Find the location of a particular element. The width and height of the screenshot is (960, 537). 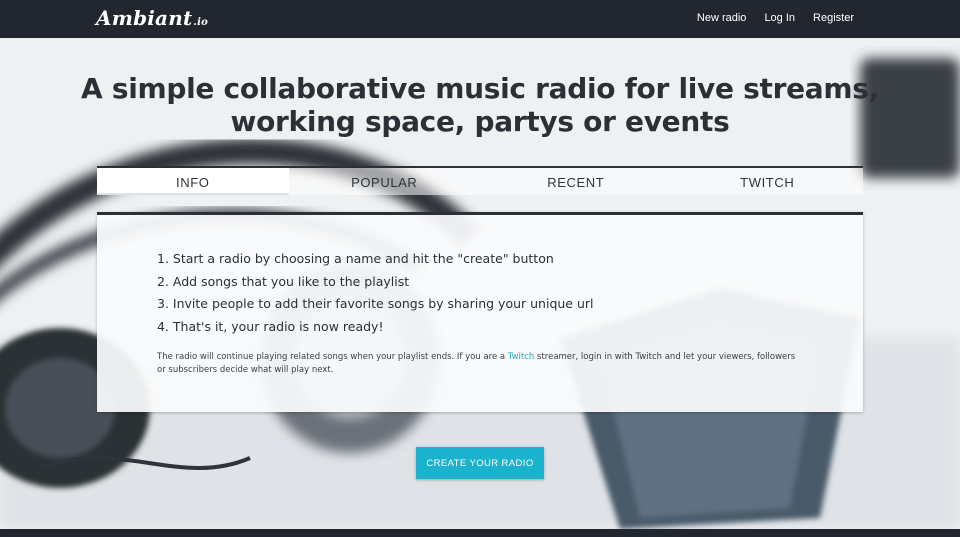

logo-main-text: Ambiant is located at coordinates (144, 18).